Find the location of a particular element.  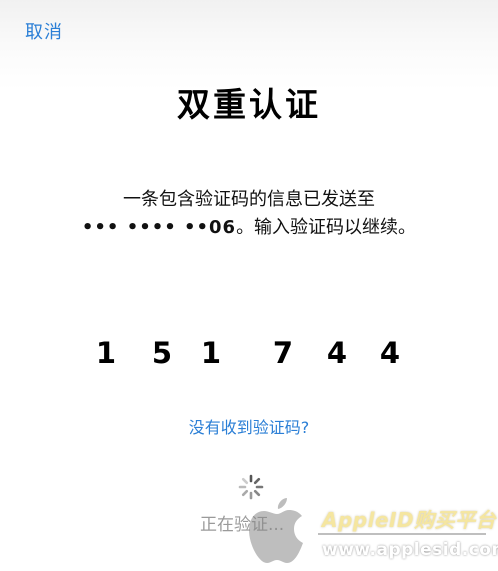

code-digit-1: 1 is located at coordinates (106, 353).